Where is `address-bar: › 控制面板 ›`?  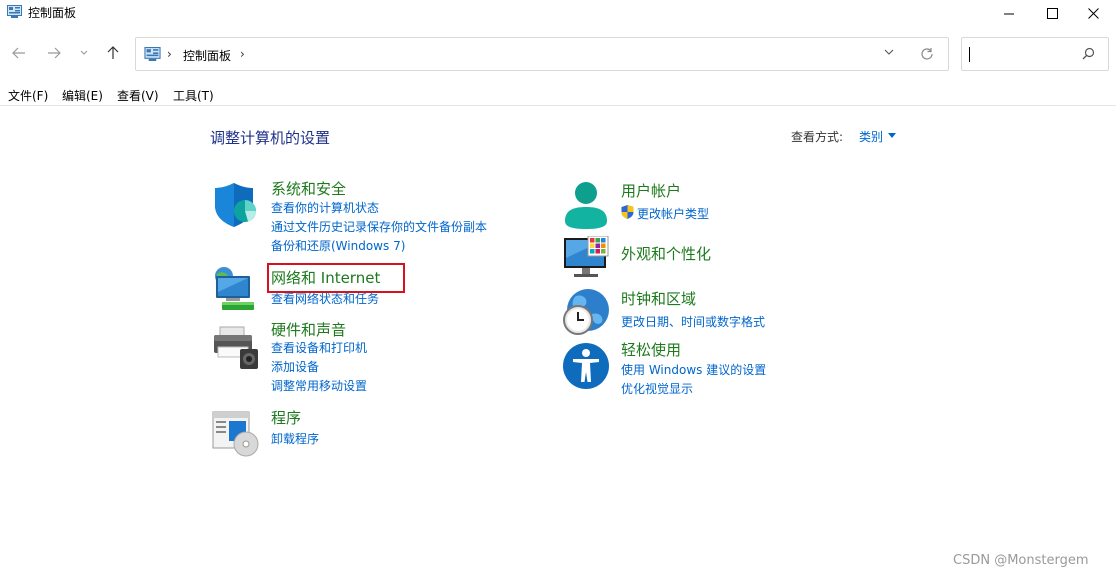
address-bar: › 控制面板 › is located at coordinates (542, 54).